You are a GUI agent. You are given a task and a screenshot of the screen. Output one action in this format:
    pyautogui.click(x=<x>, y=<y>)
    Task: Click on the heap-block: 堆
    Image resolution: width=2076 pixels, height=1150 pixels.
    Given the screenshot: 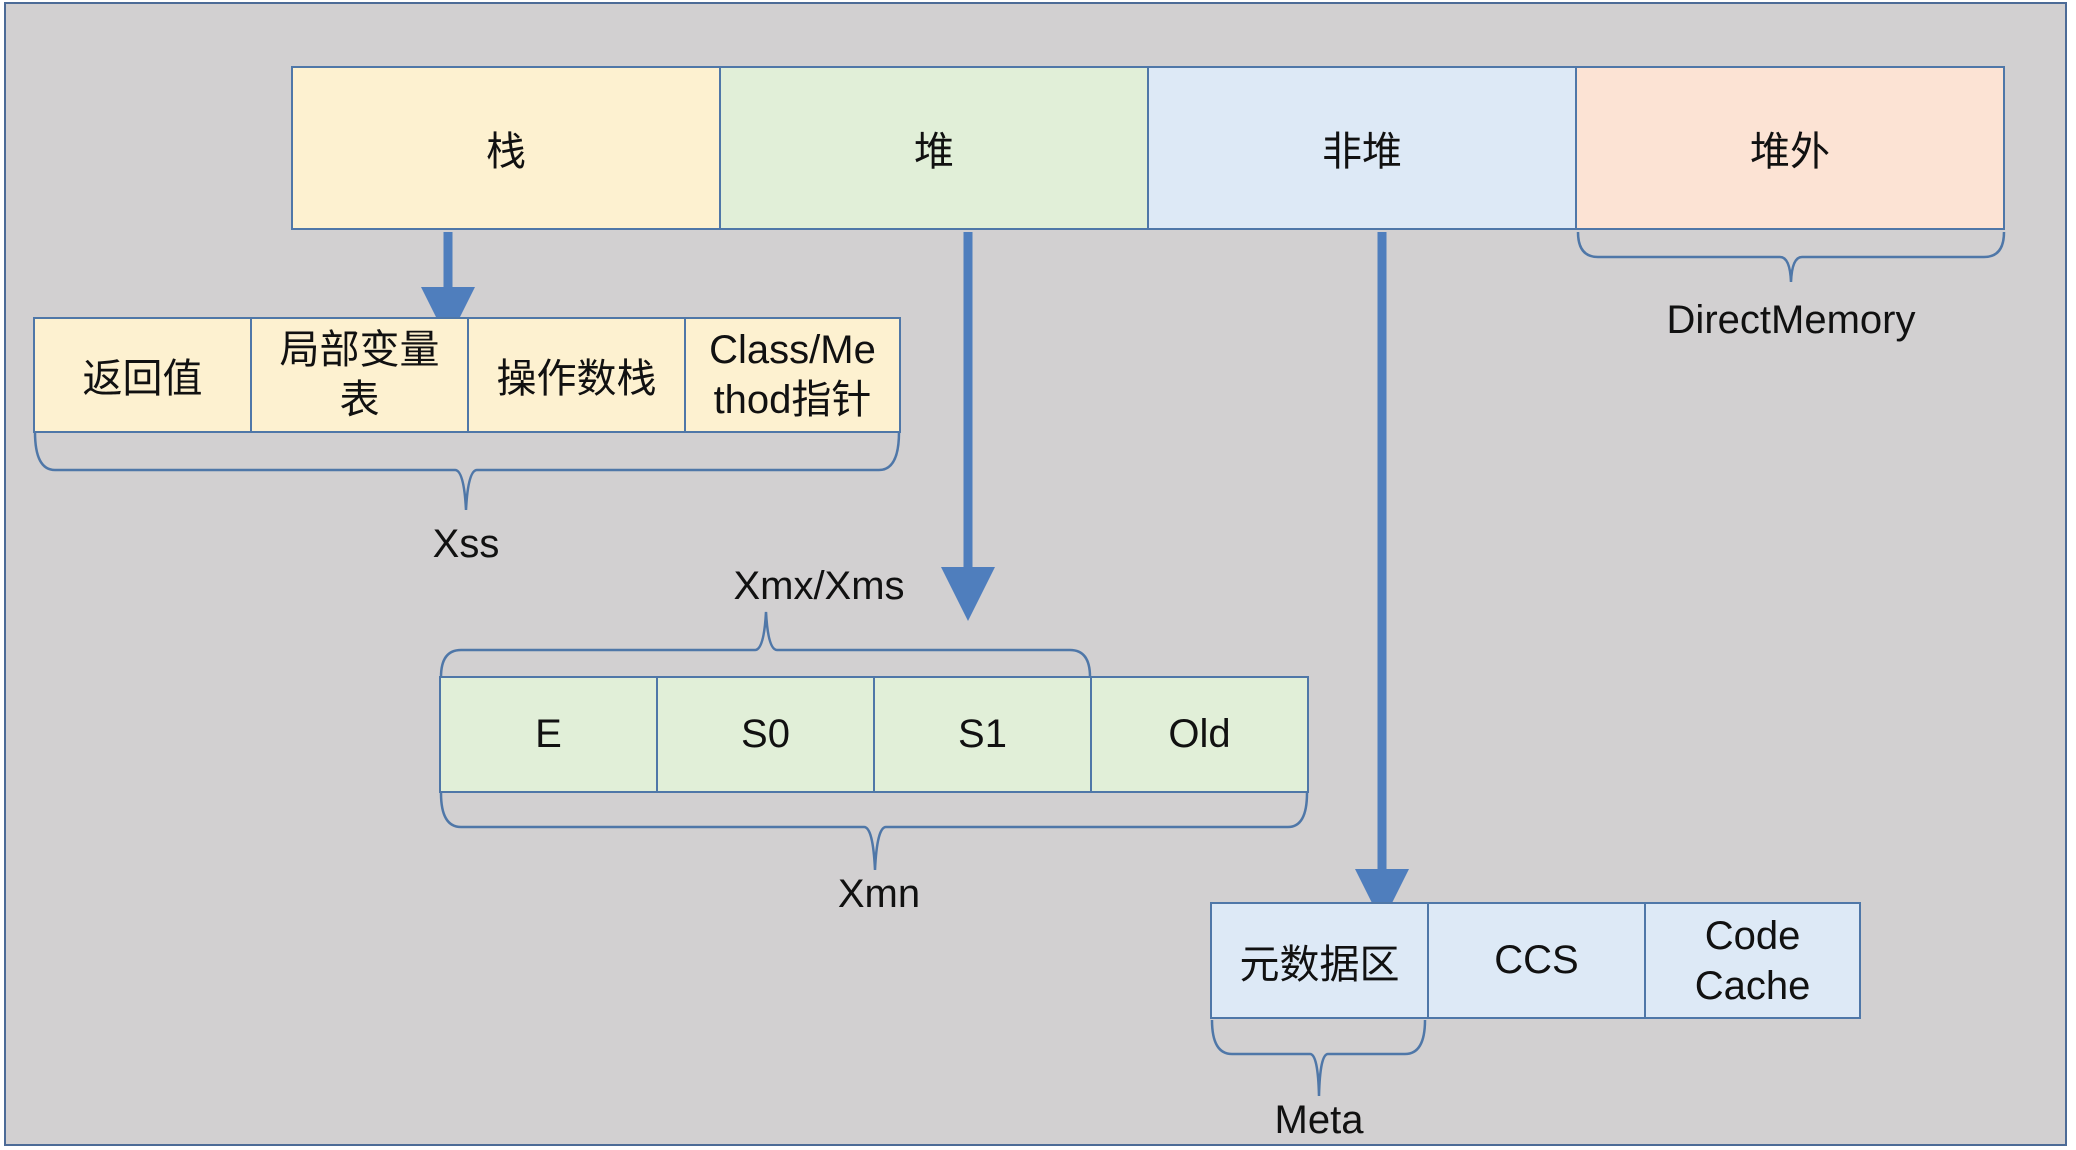 What is the action you would take?
    pyautogui.click(x=934, y=148)
    